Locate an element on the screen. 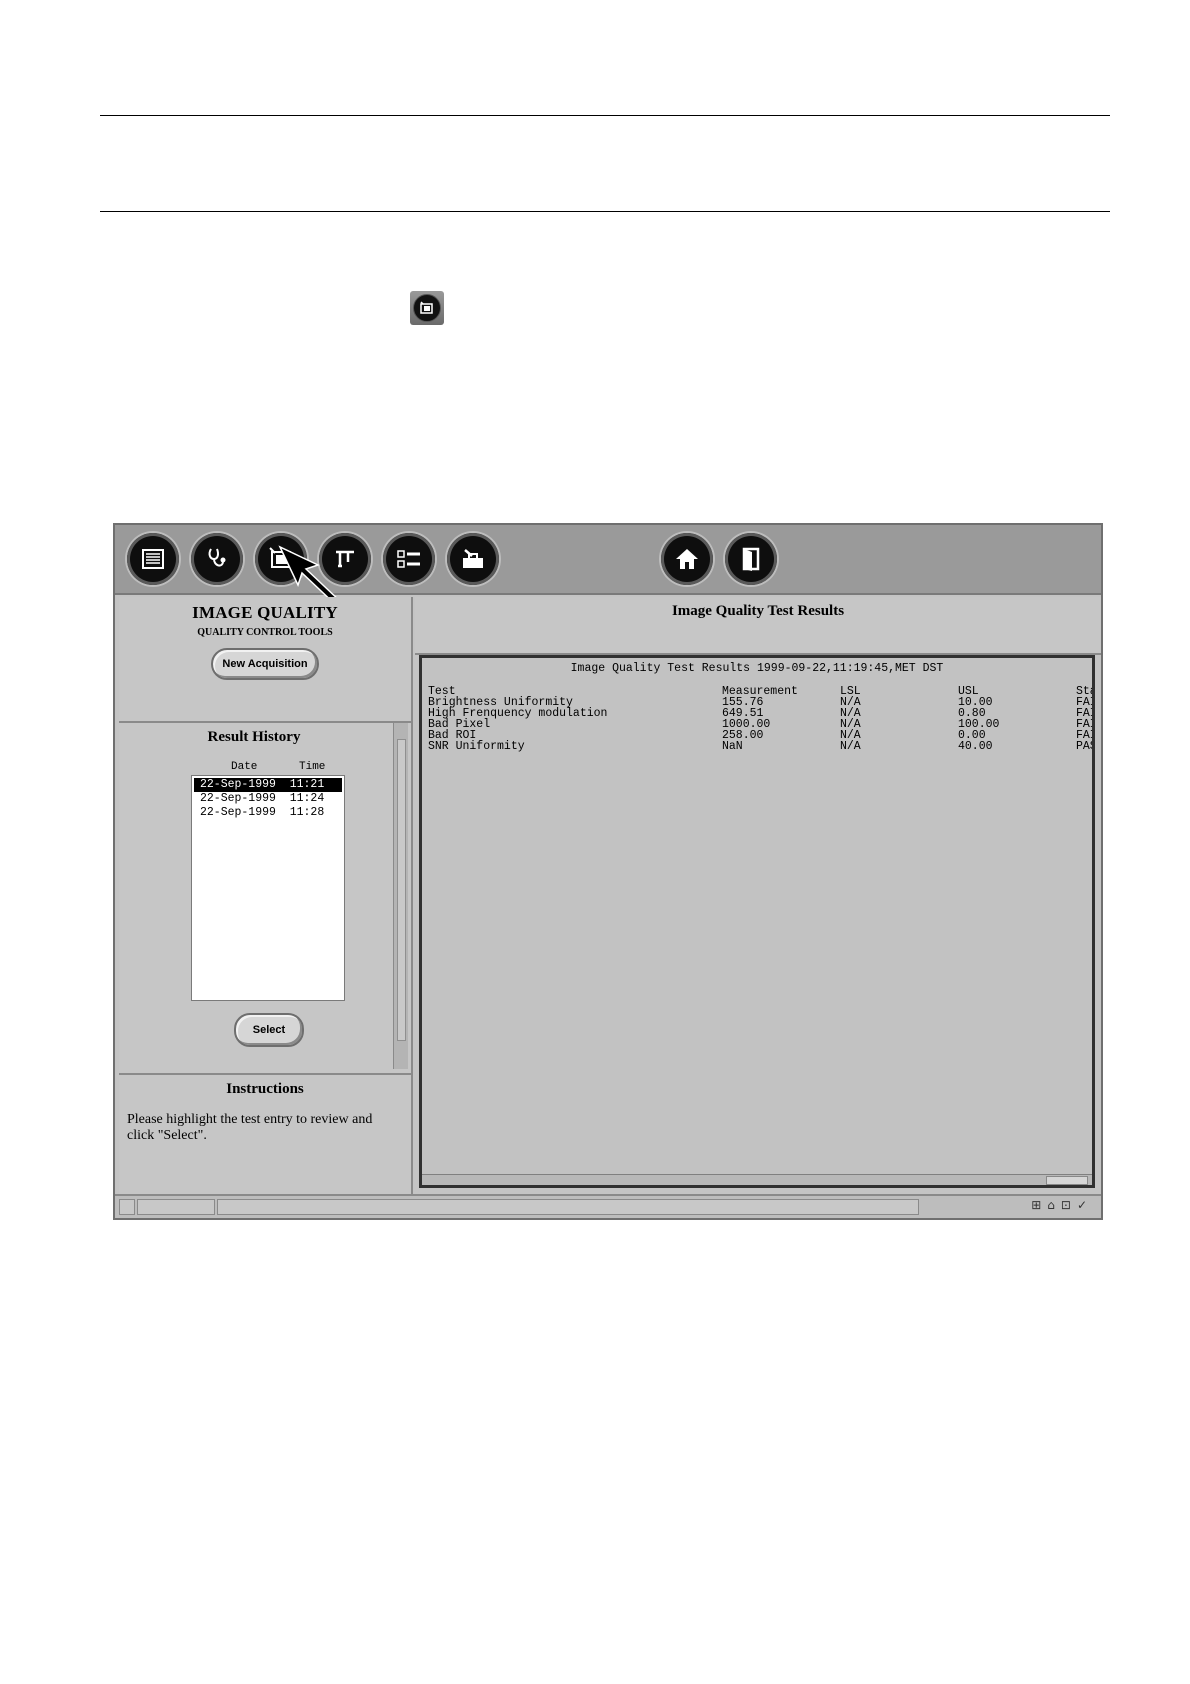  table-cell: SNR Uniformity is located at coordinates (476, 746).